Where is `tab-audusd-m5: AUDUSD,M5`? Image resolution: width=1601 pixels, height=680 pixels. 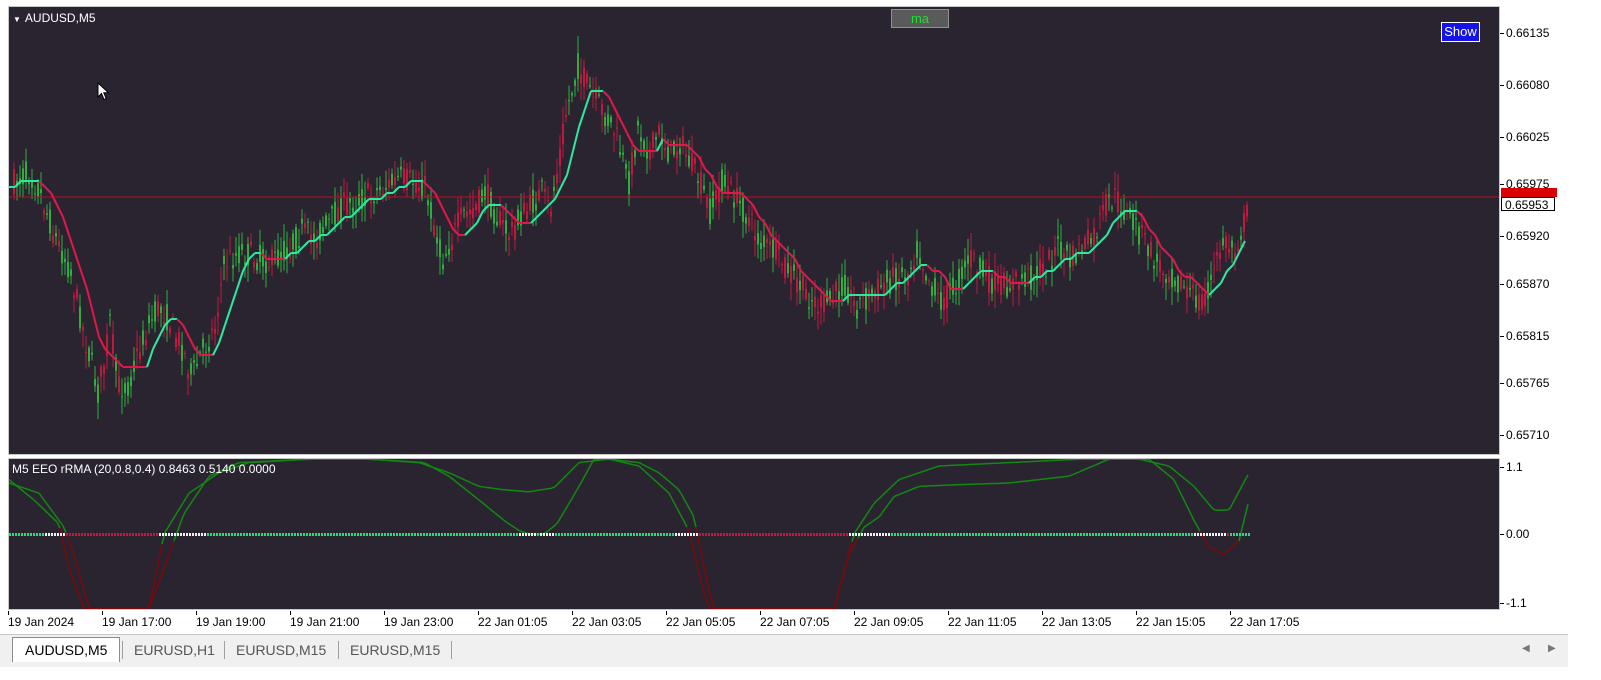
tab-audusd-m5: AUDUSD,M5 is located at coordinates (66, 649).